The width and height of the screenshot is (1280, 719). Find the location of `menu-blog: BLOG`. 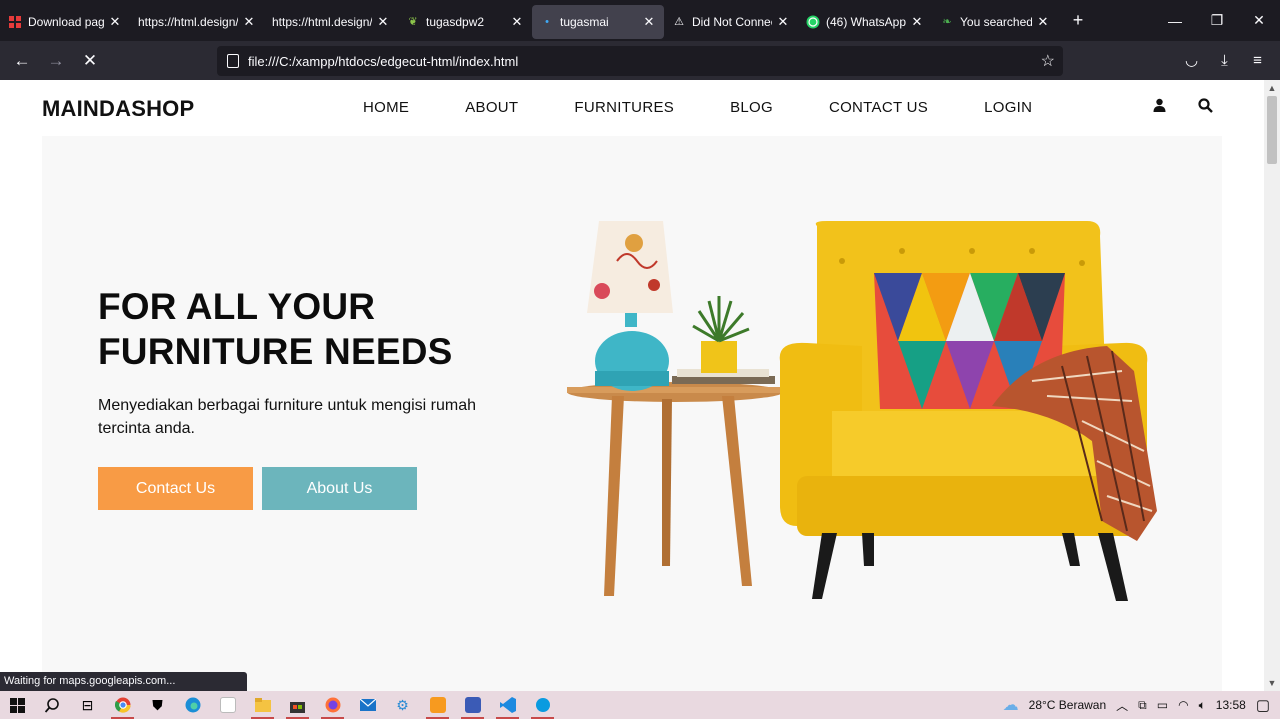

menu-blog: BLOG is located at coordinates (751, 107).